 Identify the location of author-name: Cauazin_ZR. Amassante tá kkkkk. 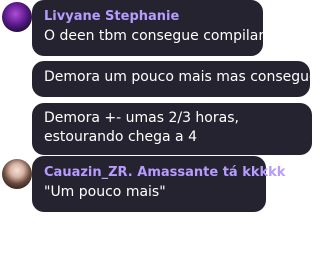
(164, 172).